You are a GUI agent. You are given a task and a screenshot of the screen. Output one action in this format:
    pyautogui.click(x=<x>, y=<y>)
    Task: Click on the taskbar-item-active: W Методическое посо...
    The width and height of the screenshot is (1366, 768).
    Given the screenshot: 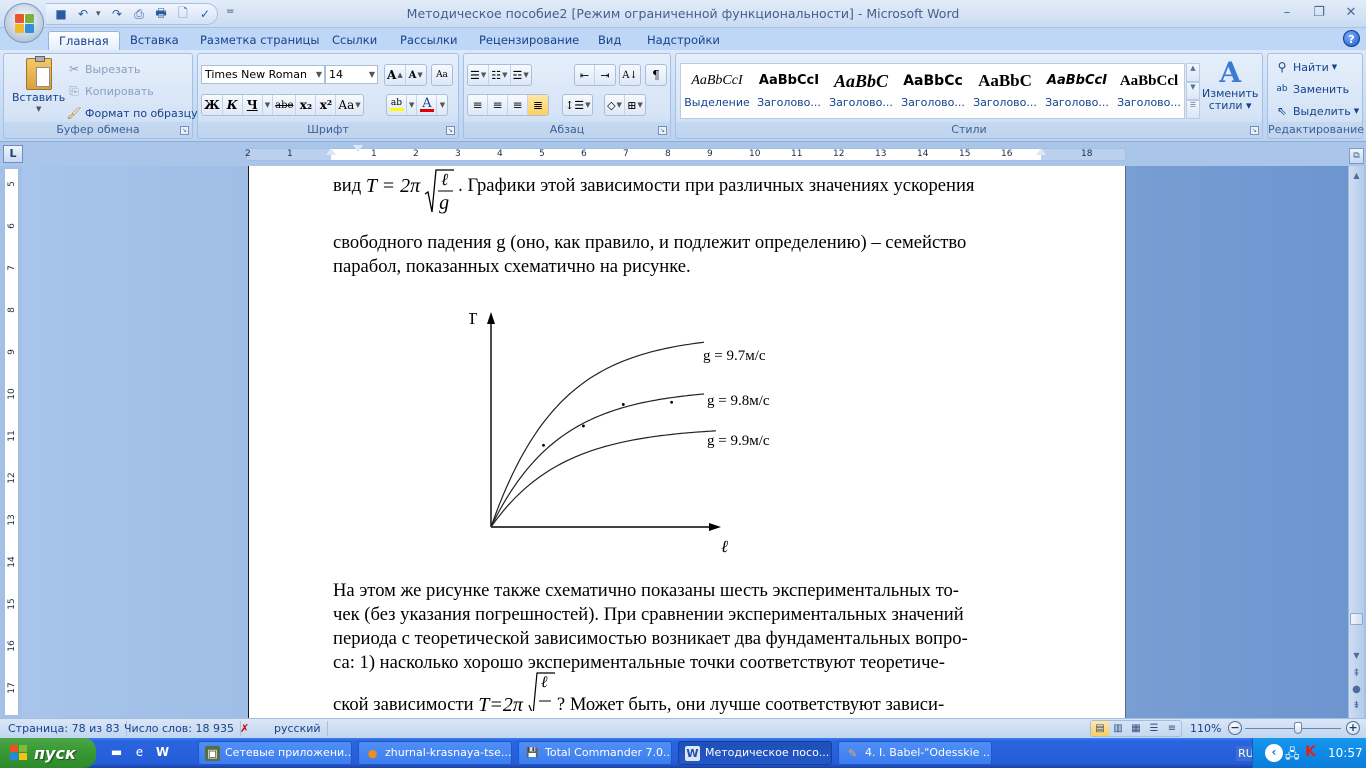 What is the action you would take?
    pyautogui.click(x=755, y=753)
    